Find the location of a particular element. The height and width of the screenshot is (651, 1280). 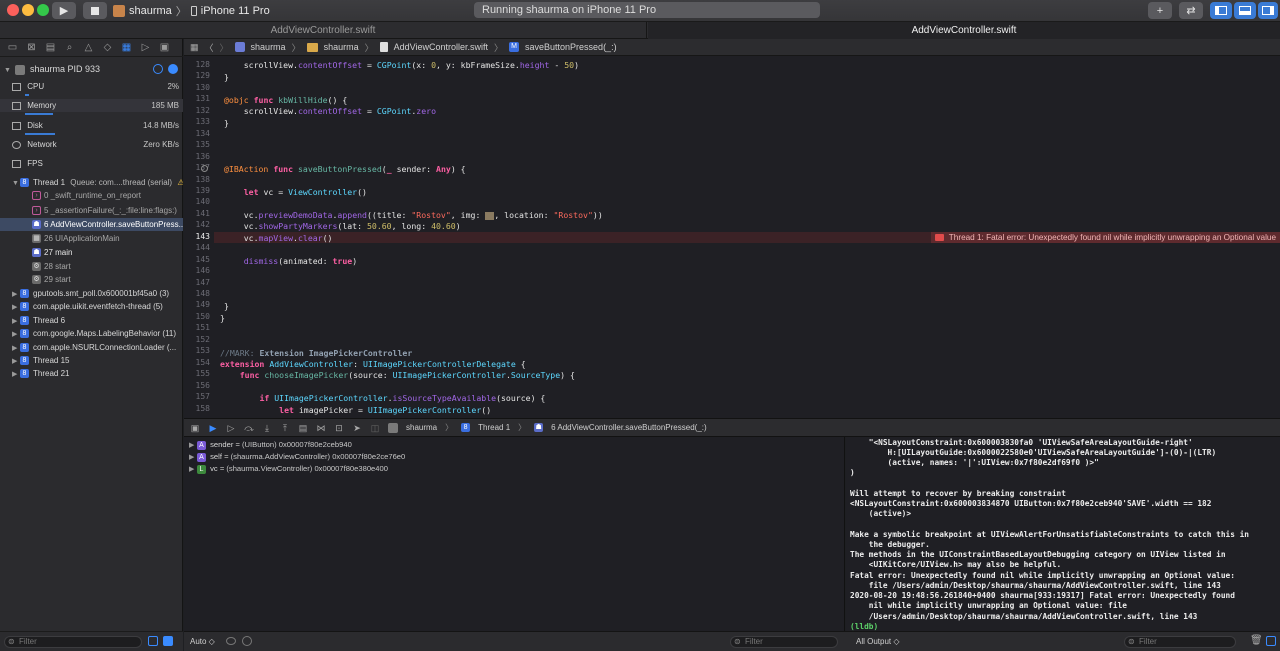

back-arrow-icon: 〈 is located at coordinates (209, 47).